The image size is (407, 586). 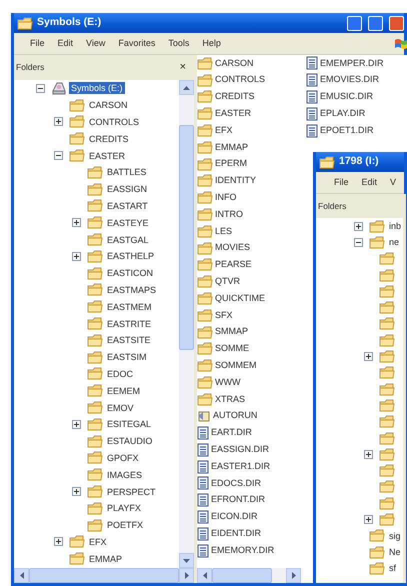 What do you see at coordinates (129, 306) in the screenshot?
I see `tree-item: EASTMEM` at bounding box center [129, 306].